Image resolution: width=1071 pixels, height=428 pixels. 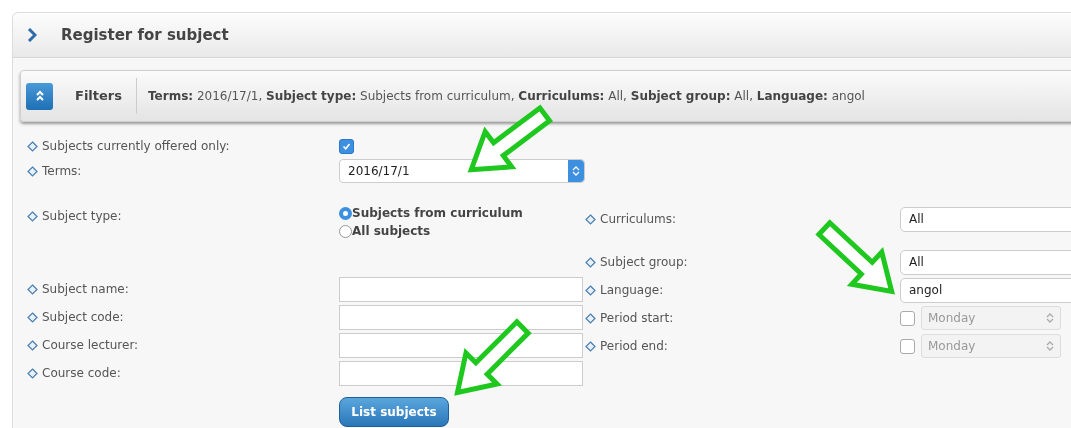 What do you see at coordinates (506, 96) in the screenshot?
I see `filter-summary: Terms: 2016/17/1, Subject type: Subjects from curriculum, Curriculums: All, Subject group: All, Language: angol` at bounding box center [506, 96].